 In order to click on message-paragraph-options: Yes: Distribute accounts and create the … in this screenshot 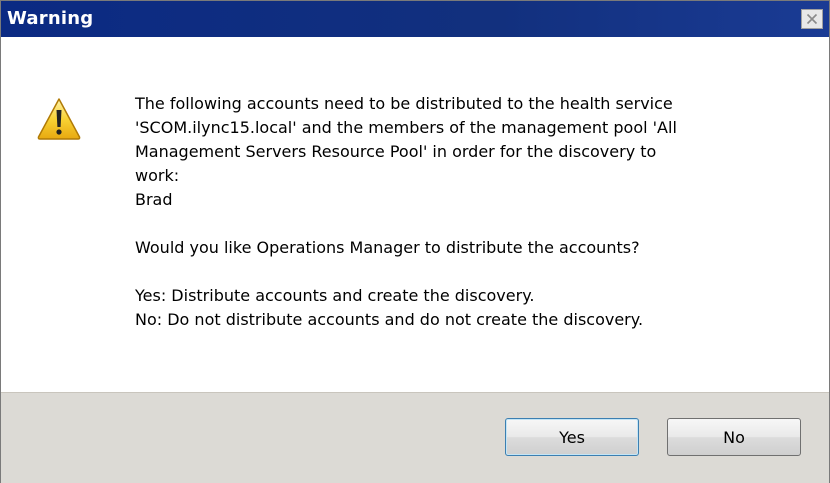, I will do `click(389, 307)`.